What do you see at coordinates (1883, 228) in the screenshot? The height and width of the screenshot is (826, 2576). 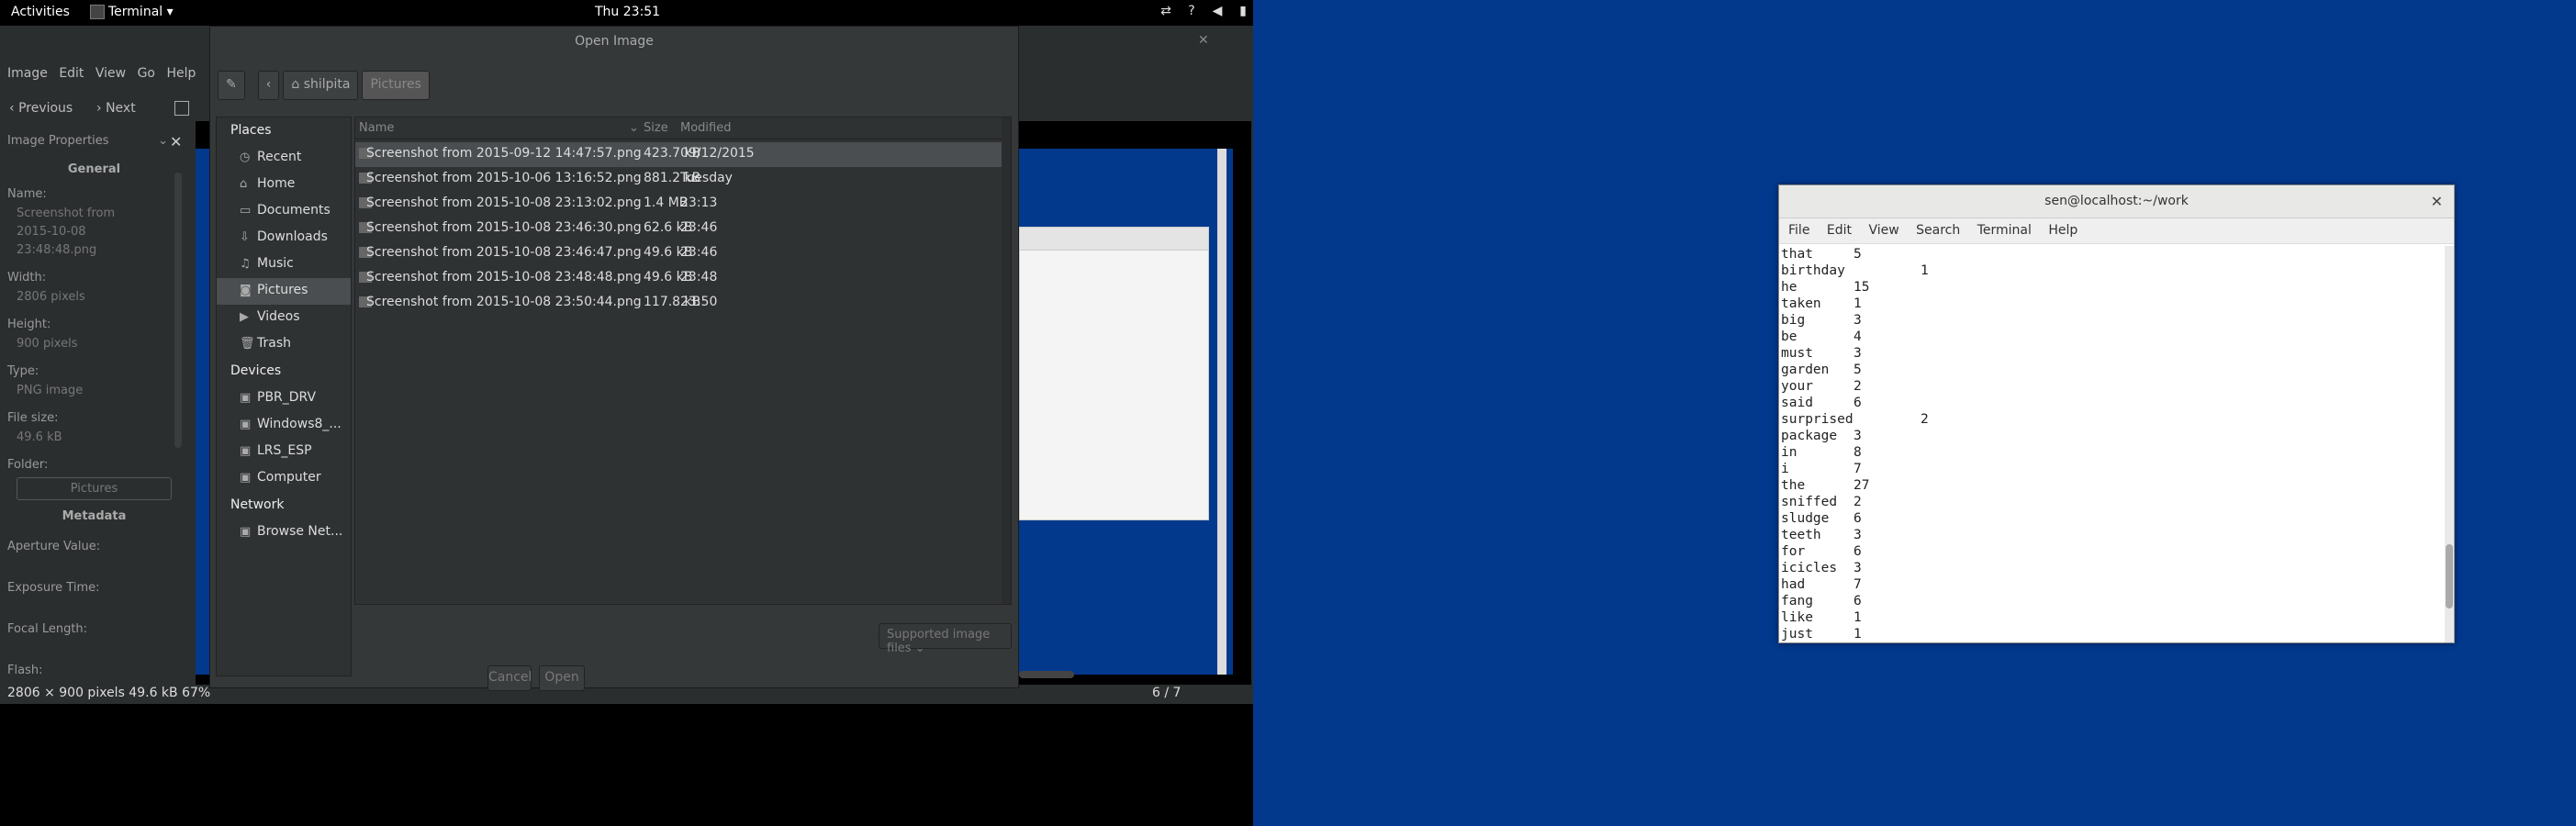 I see `terminal-menu-view: View` at bounding box center [1883, 228].